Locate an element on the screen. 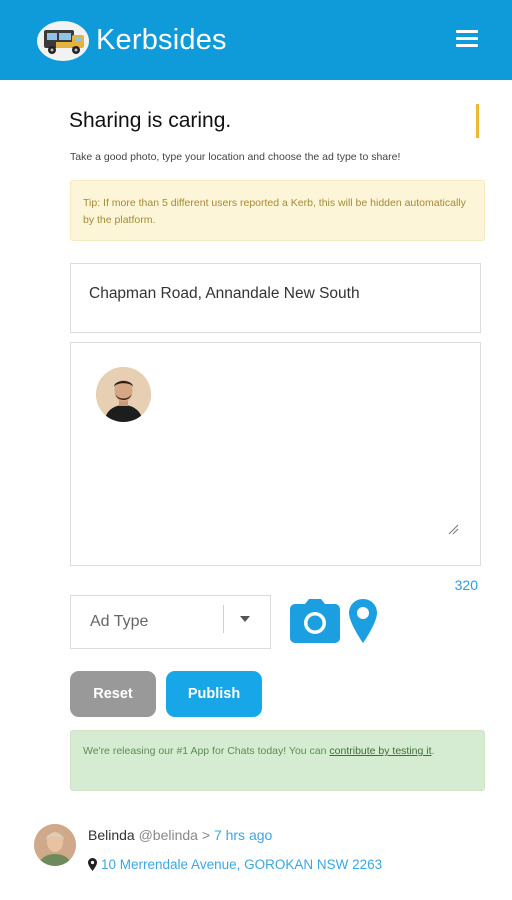 This screenshot has height=900, width=512. map-marker-icon is located at coordinates (92, 864).